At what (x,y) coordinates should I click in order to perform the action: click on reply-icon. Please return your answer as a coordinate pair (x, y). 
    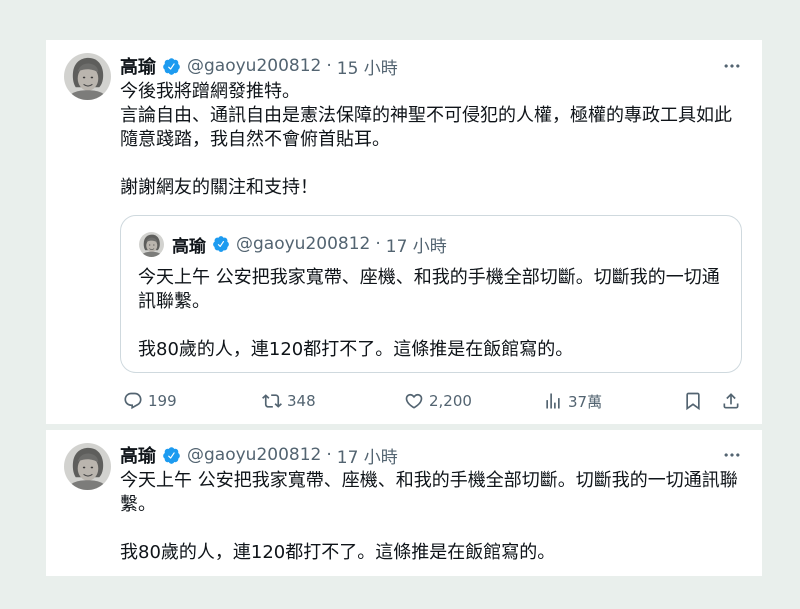
    Looking at the image, I should click on (133, 401).